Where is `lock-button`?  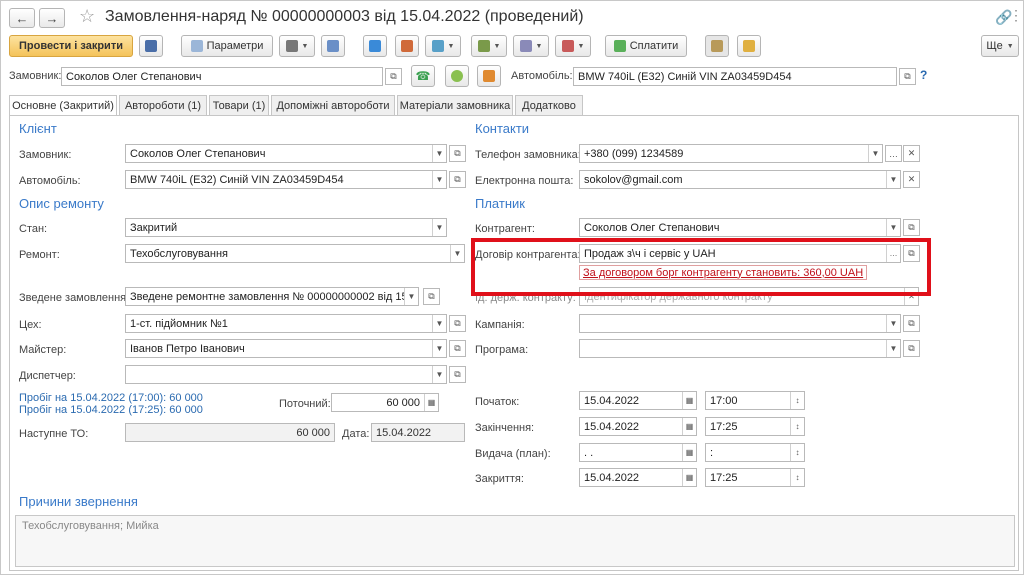 lock-button is located at coordinates (749, 46).